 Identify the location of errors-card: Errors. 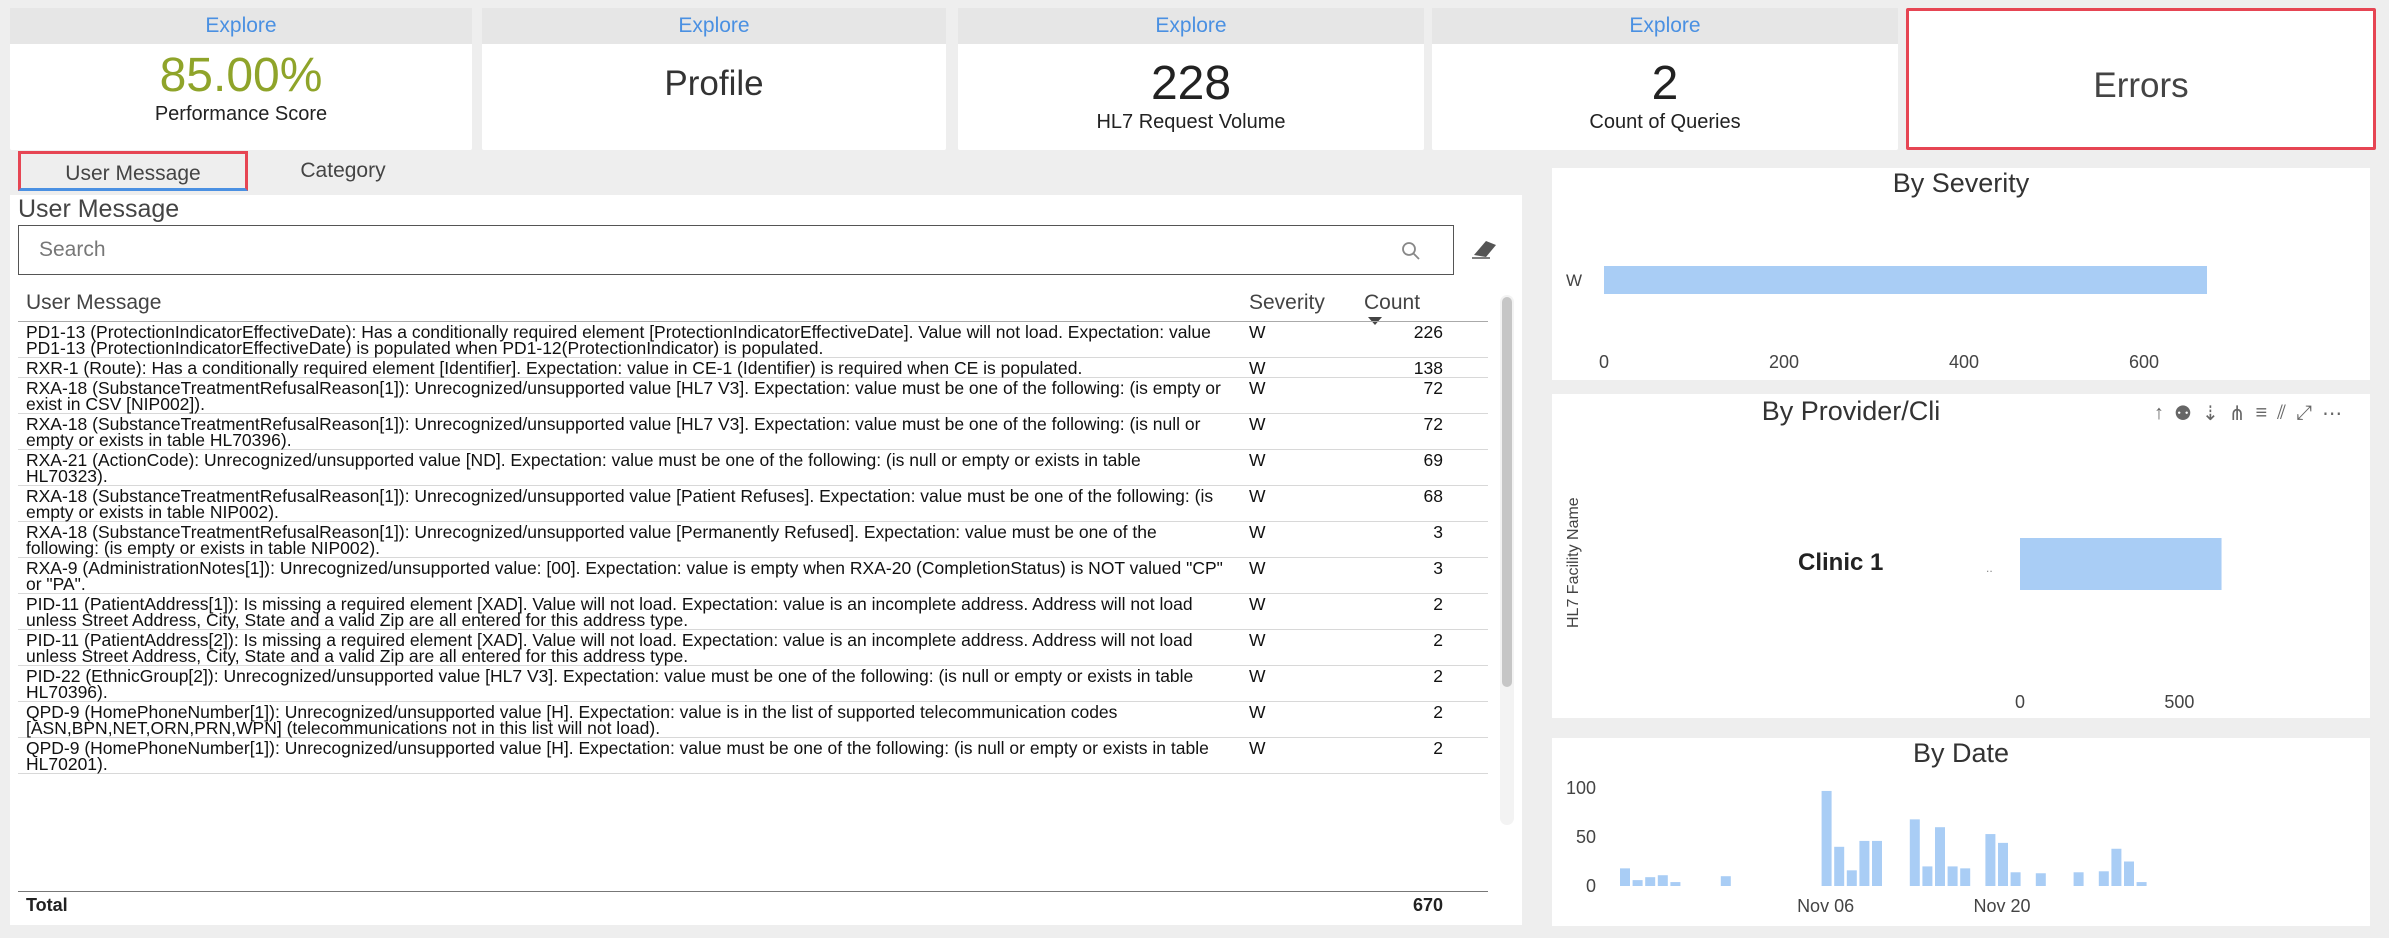
(2141, 79).